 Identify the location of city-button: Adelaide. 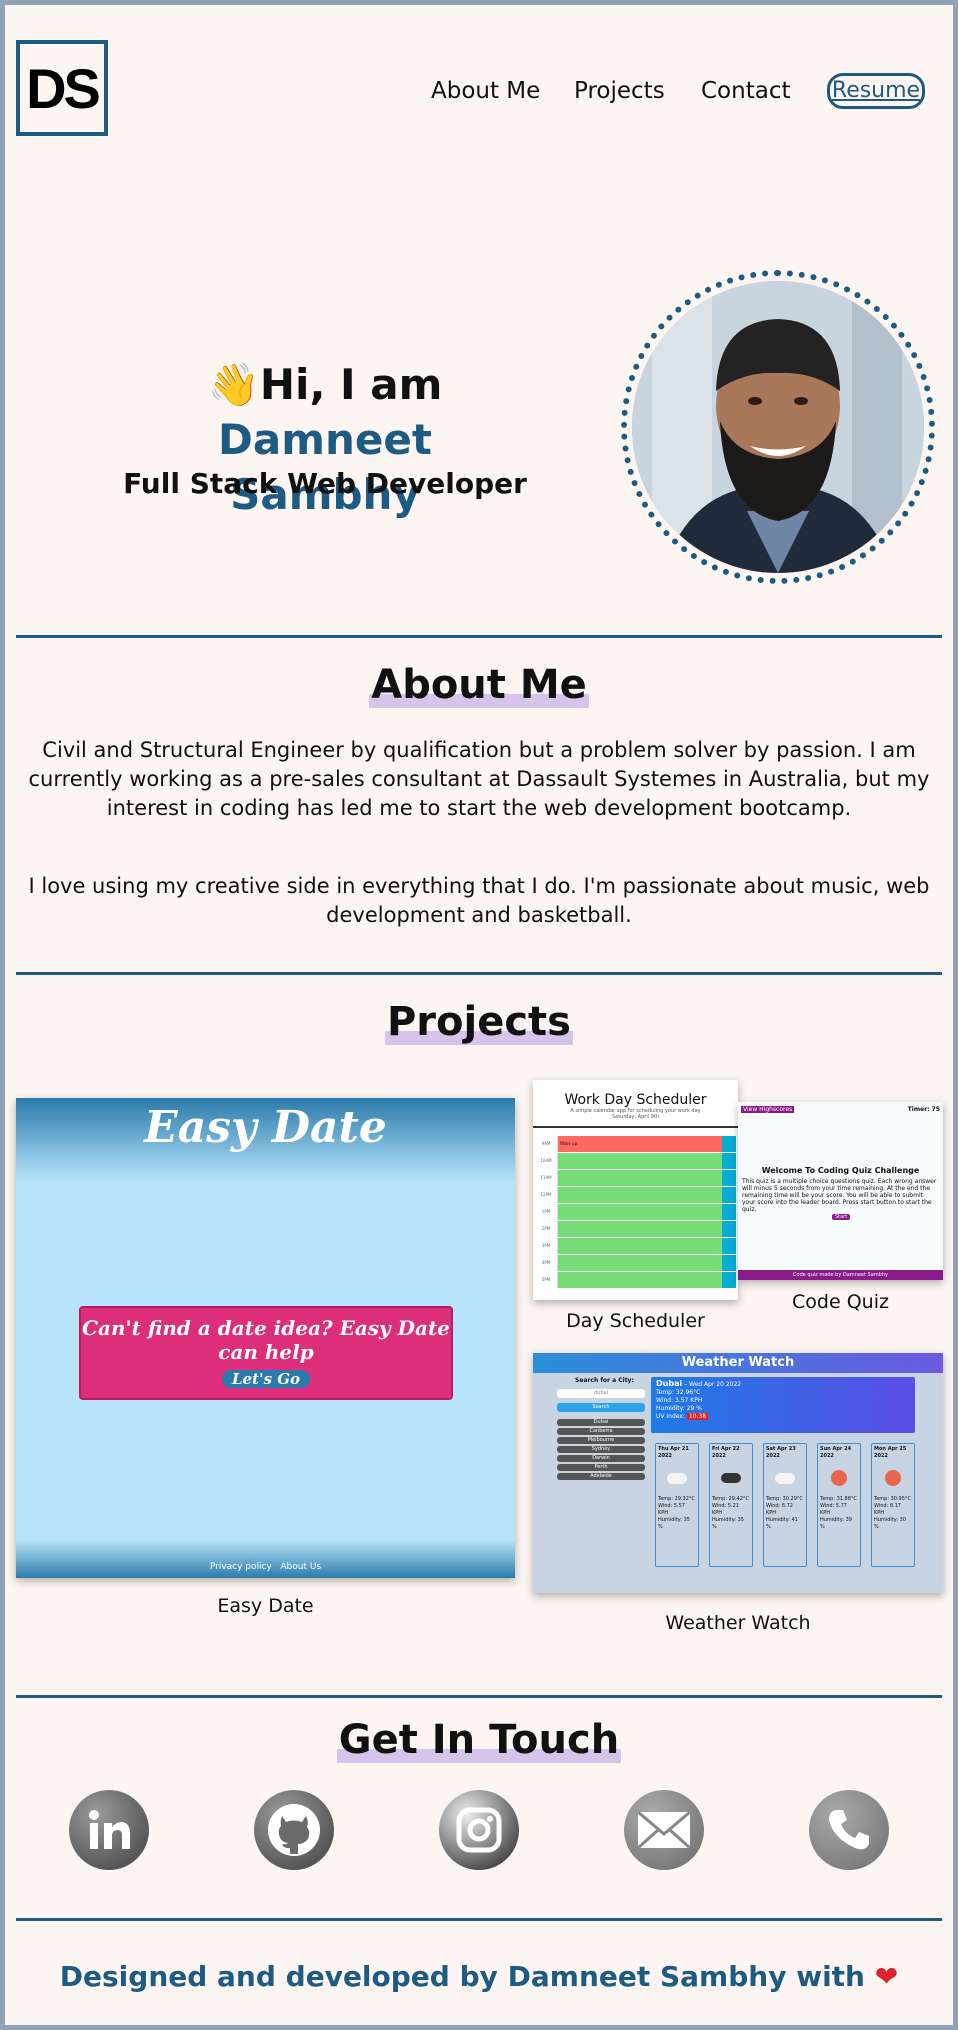
(601, 1476).